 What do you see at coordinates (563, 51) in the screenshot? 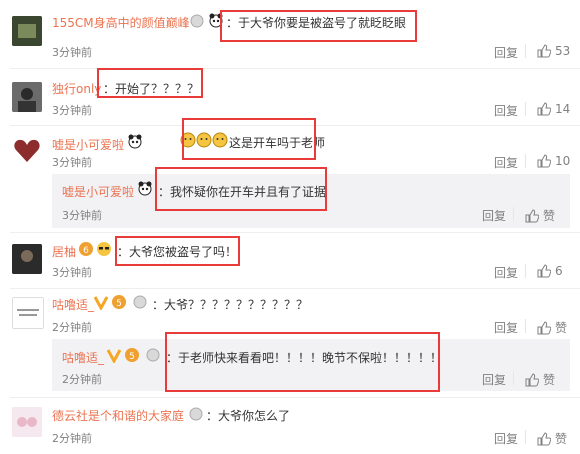
I see `like-count: 53` at bounding box center [563, 51].